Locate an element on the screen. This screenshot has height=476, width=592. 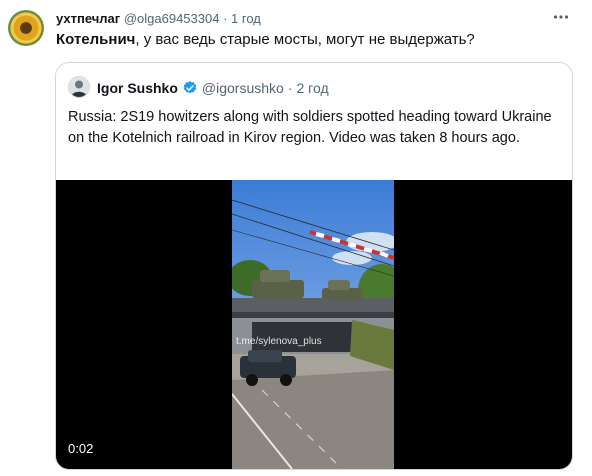
quoted-tweet-header: Igor Sushko @igorsushko · 2 год is located at coordinates (213, 88).